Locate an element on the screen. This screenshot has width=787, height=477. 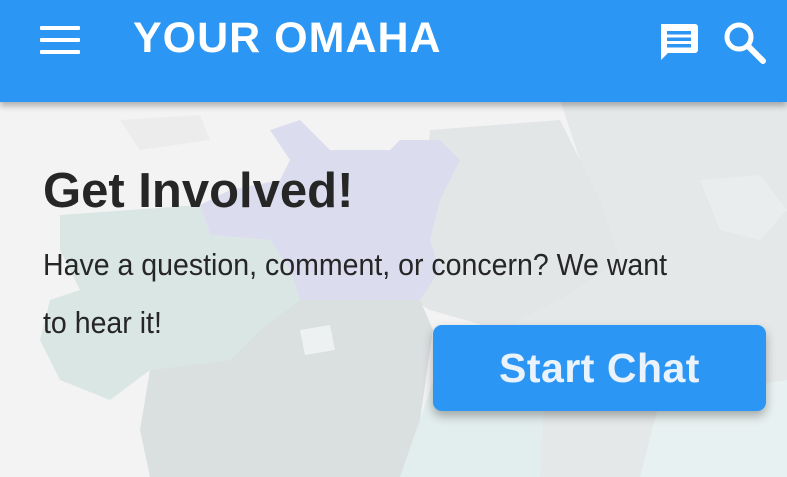
hamburger-menu-icon is located at coordinates (60, 40).